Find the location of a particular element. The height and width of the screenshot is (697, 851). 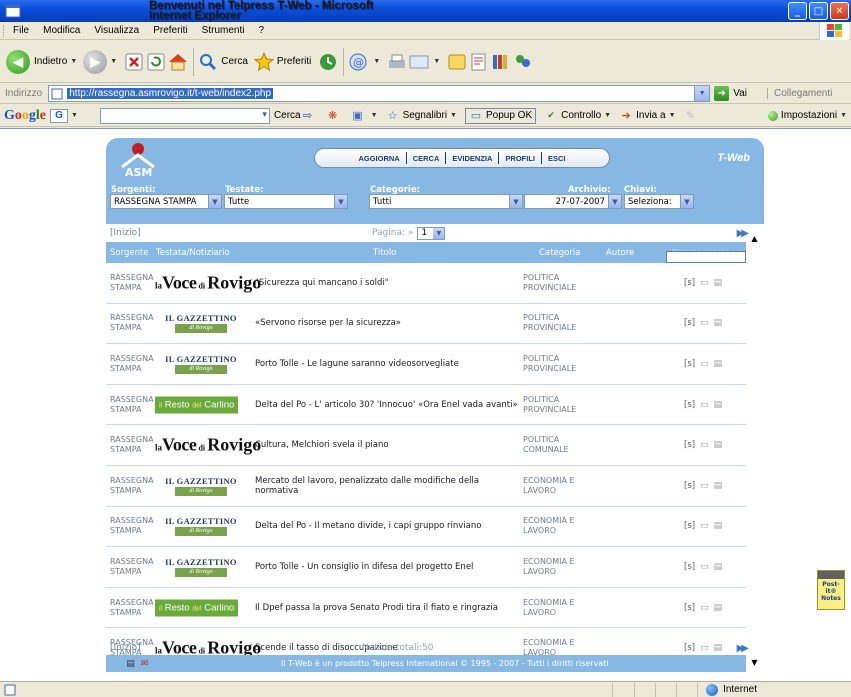

sorgenti-select: RASSEGNA STAMPA ▼ is located at coordinates (166, 201).